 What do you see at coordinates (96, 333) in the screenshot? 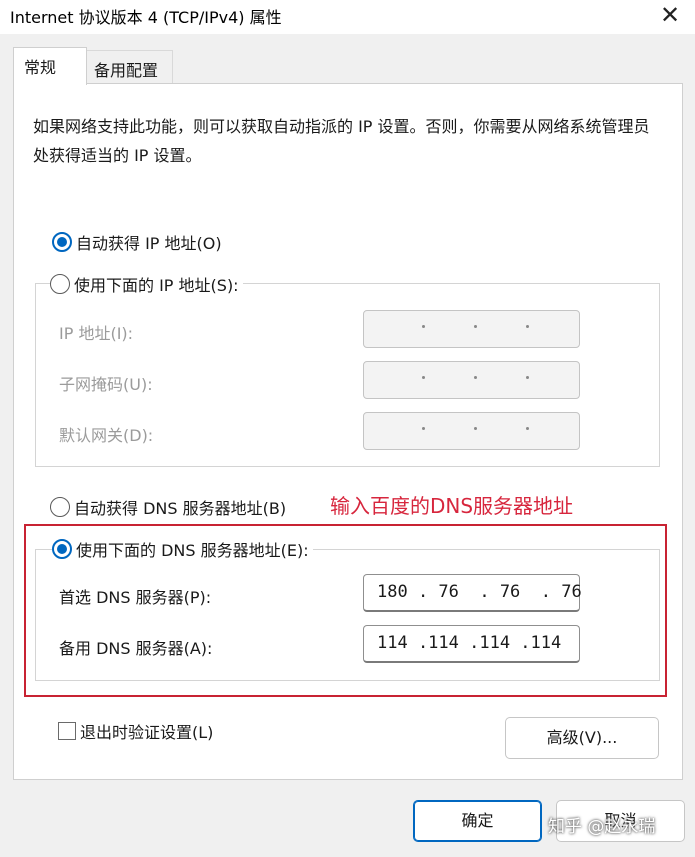
I see `ip-address-label: IP 地址(I):` at bounding box center [96, 333].